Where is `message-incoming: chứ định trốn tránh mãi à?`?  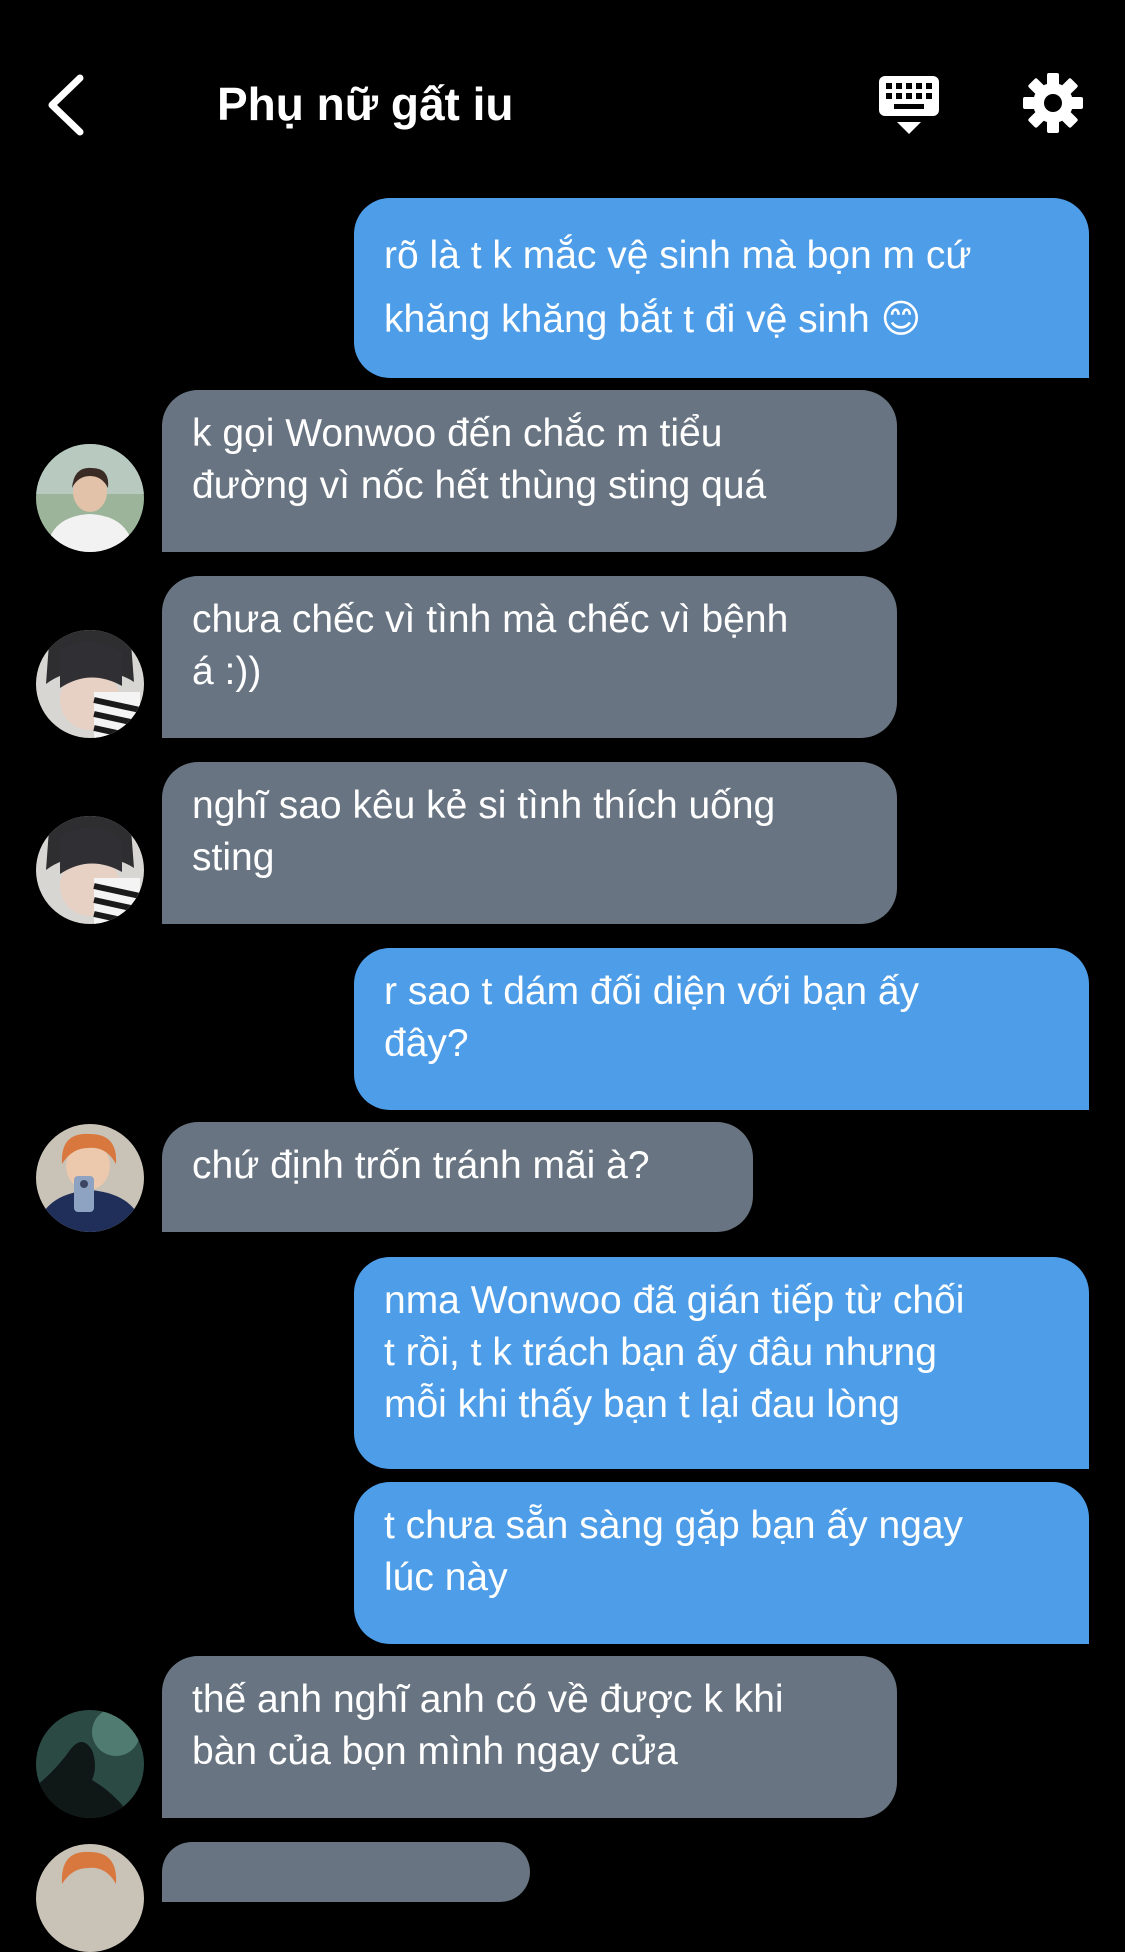 message-incoming: chứ định trốn tránh mãi à? is located at coordinates (457, 1177).